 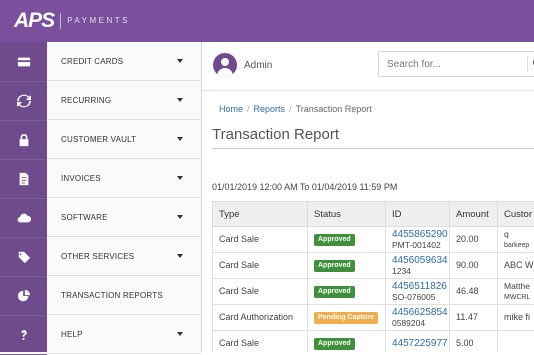 I want to click on sidebar-item-credit-cards: CREDIT CARDS, so click(x=100, y=61).